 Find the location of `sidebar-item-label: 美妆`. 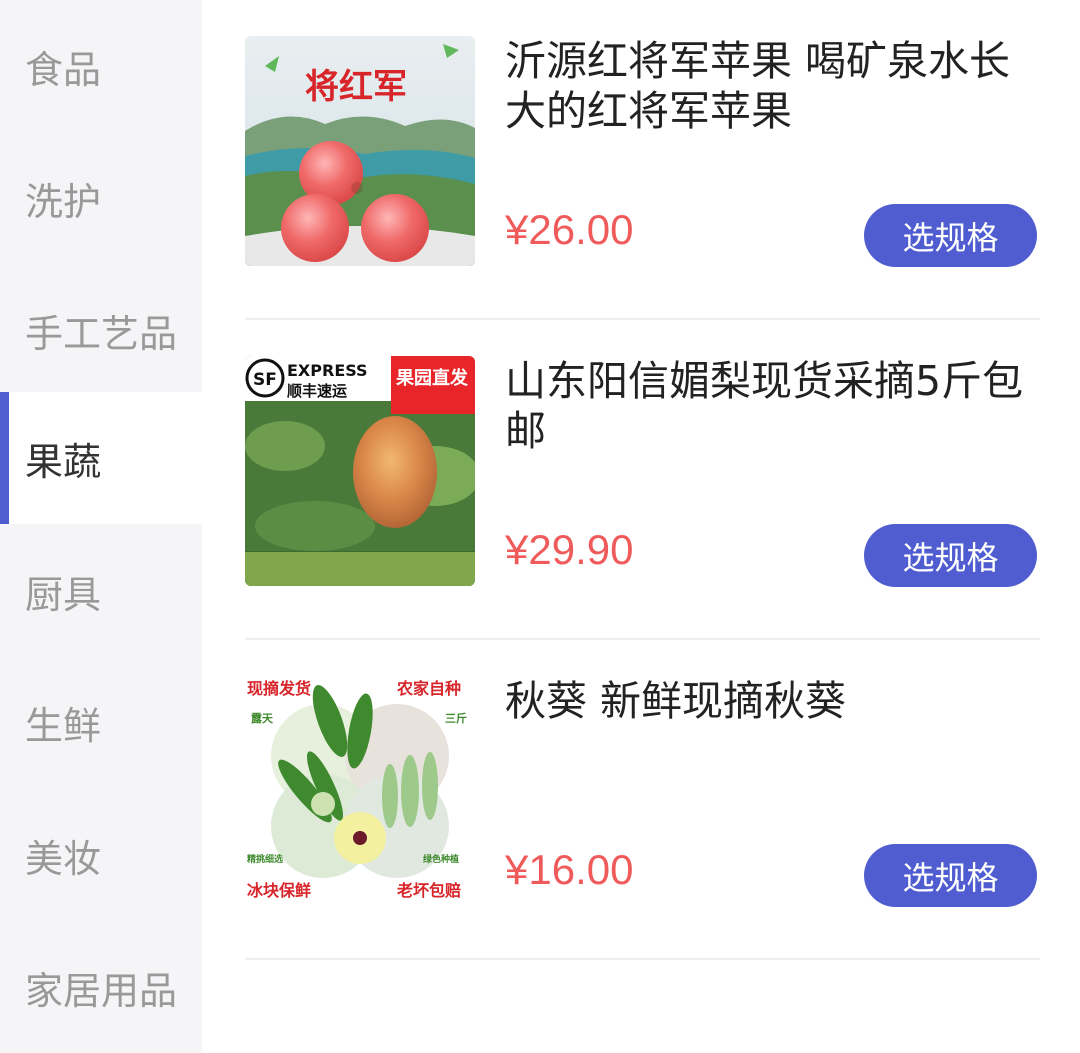

sidebar-item-label: 美妆 is located at coordinates (63, 858).